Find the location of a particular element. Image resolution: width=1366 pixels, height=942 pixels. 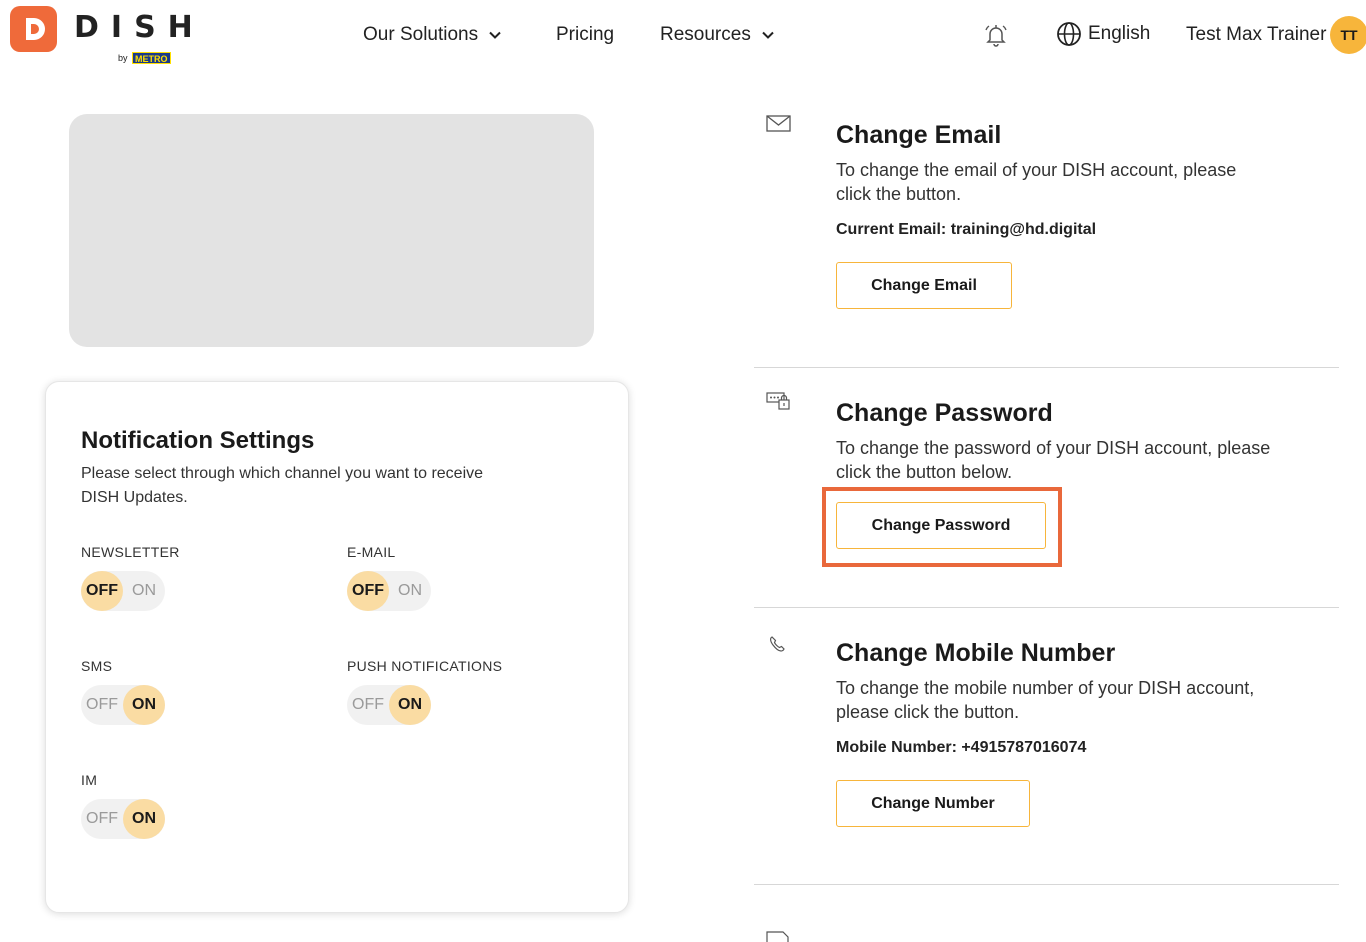

password-icon is located at coordinates (778, 401).